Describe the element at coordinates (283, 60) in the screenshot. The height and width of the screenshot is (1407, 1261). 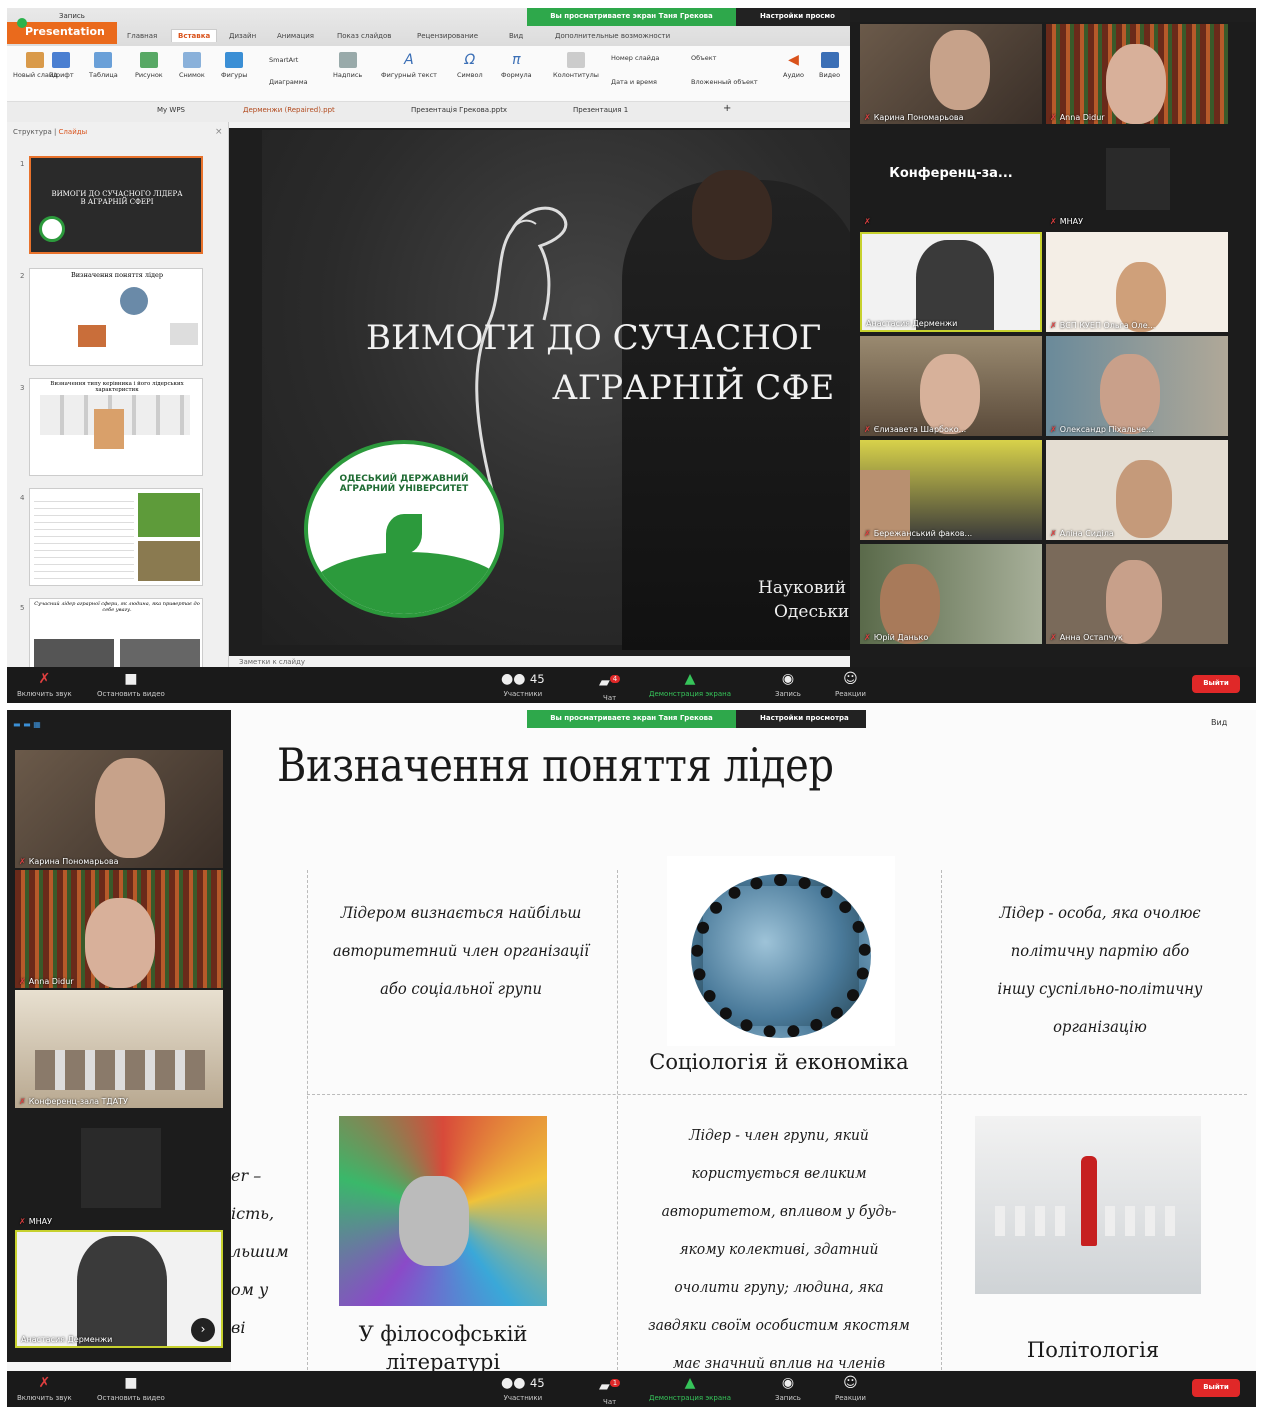
I see `smartart-button: SmartArt` at that location.